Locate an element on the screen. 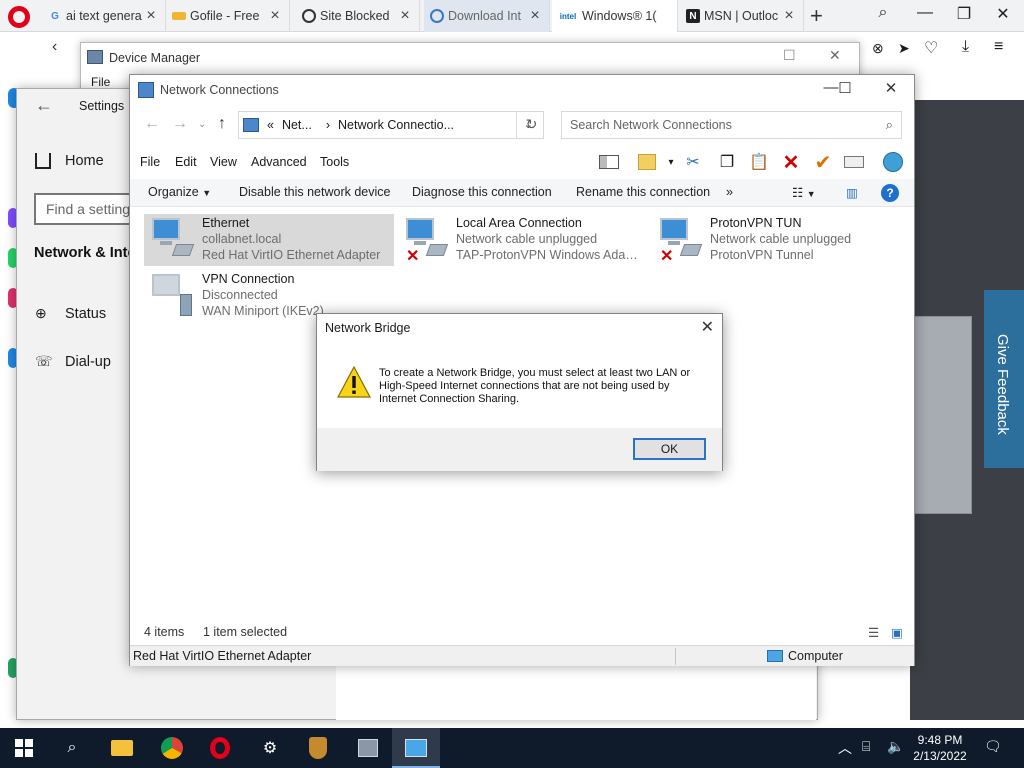  vpn-adapter-icon is located at coordinates (173, 296).